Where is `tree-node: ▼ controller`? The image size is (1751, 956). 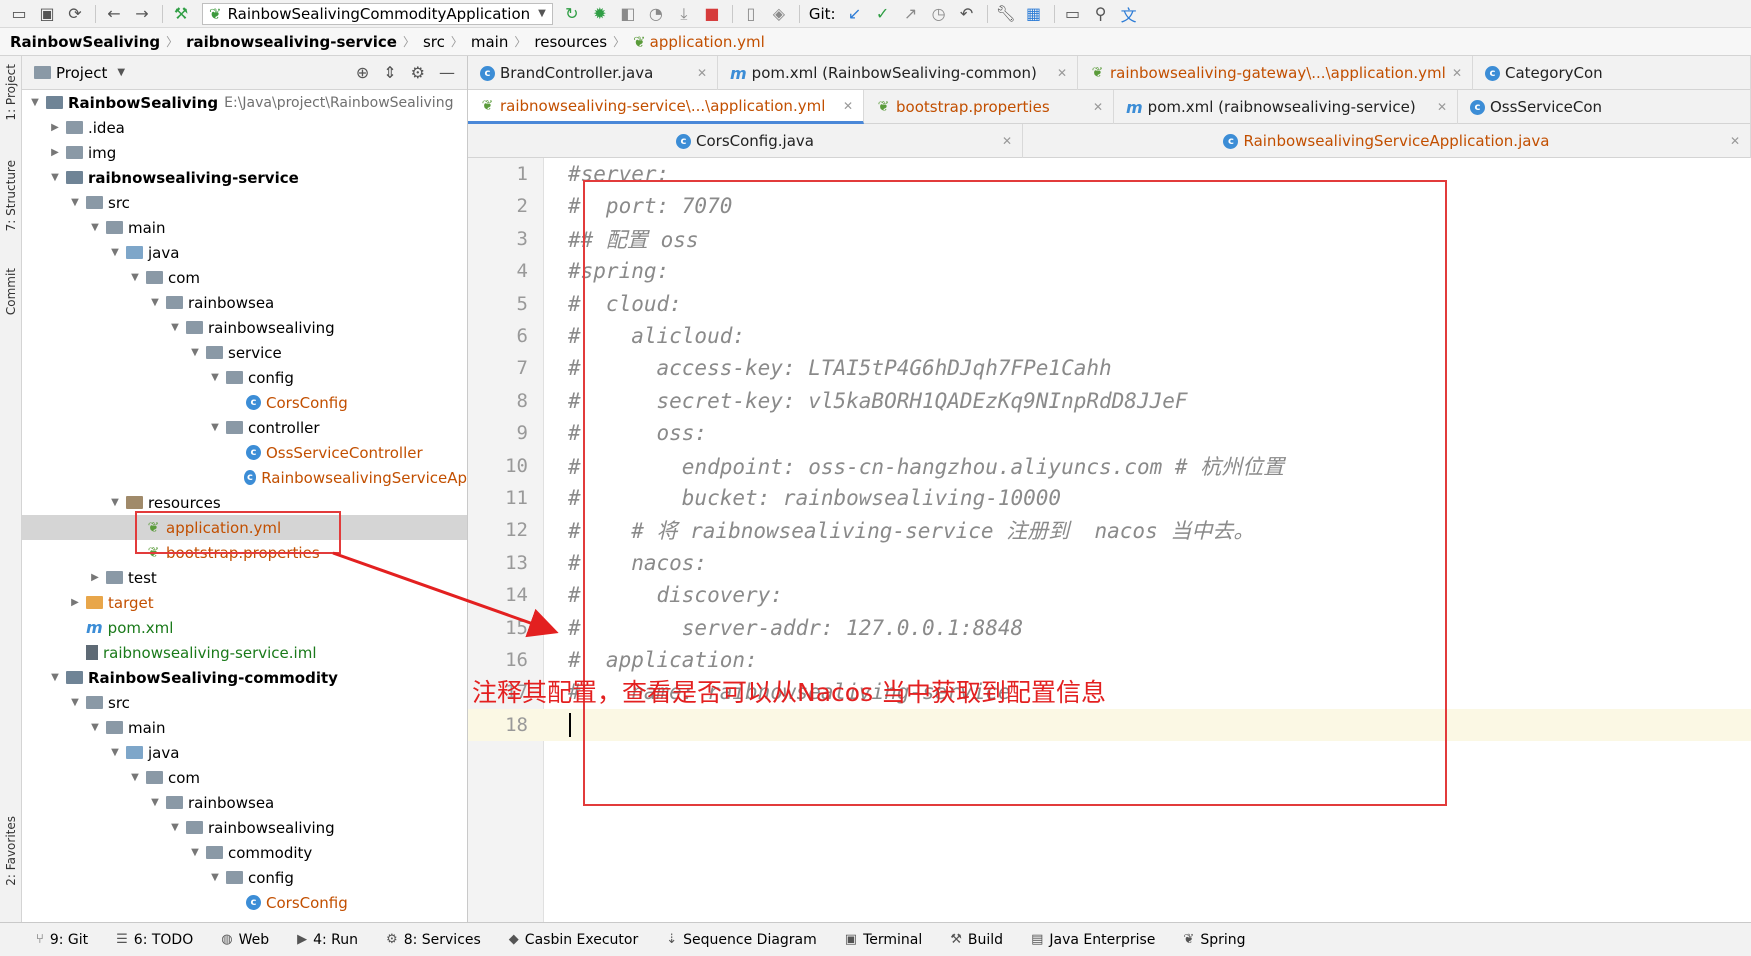 tree-node: ▼ controller is located at coordinates (244, 427).